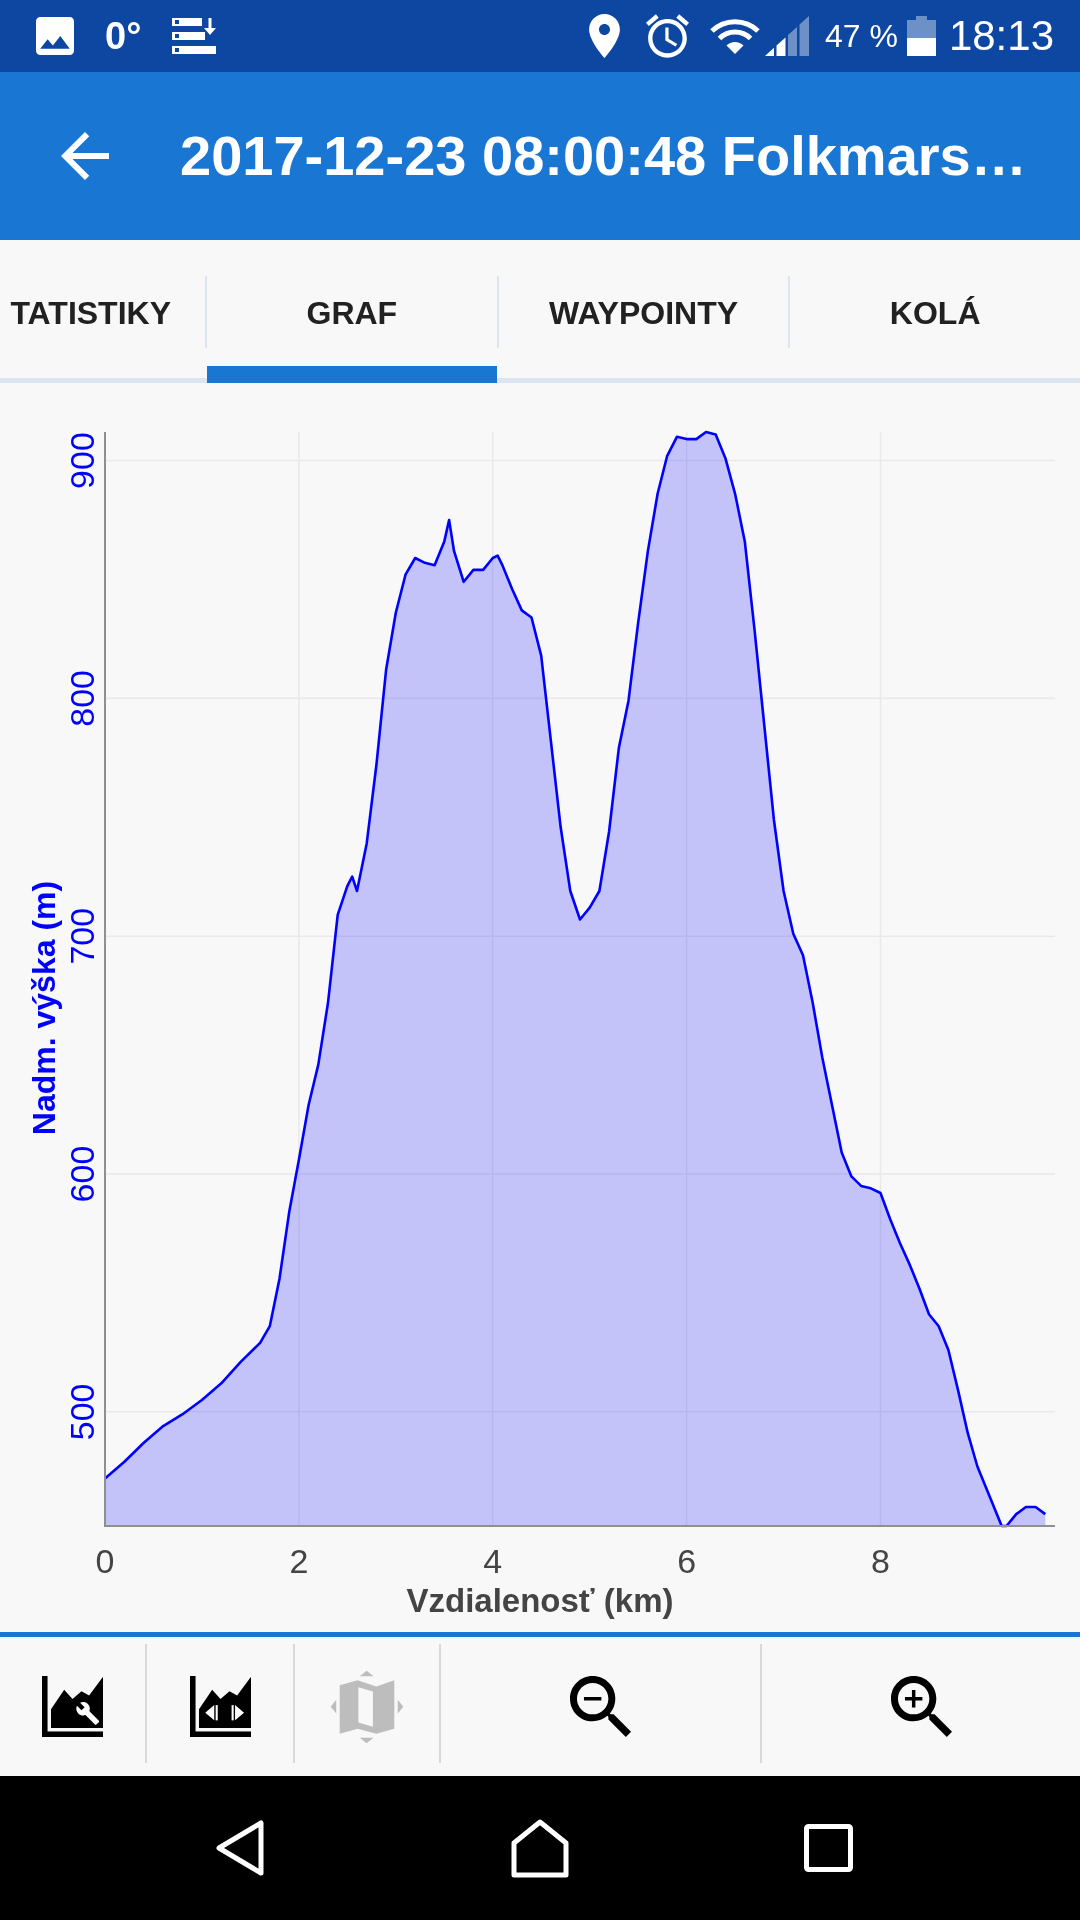 The height and width of the screenshot is (1920, 1080). I want to click on zoom-out-button, so click(600, 1706).